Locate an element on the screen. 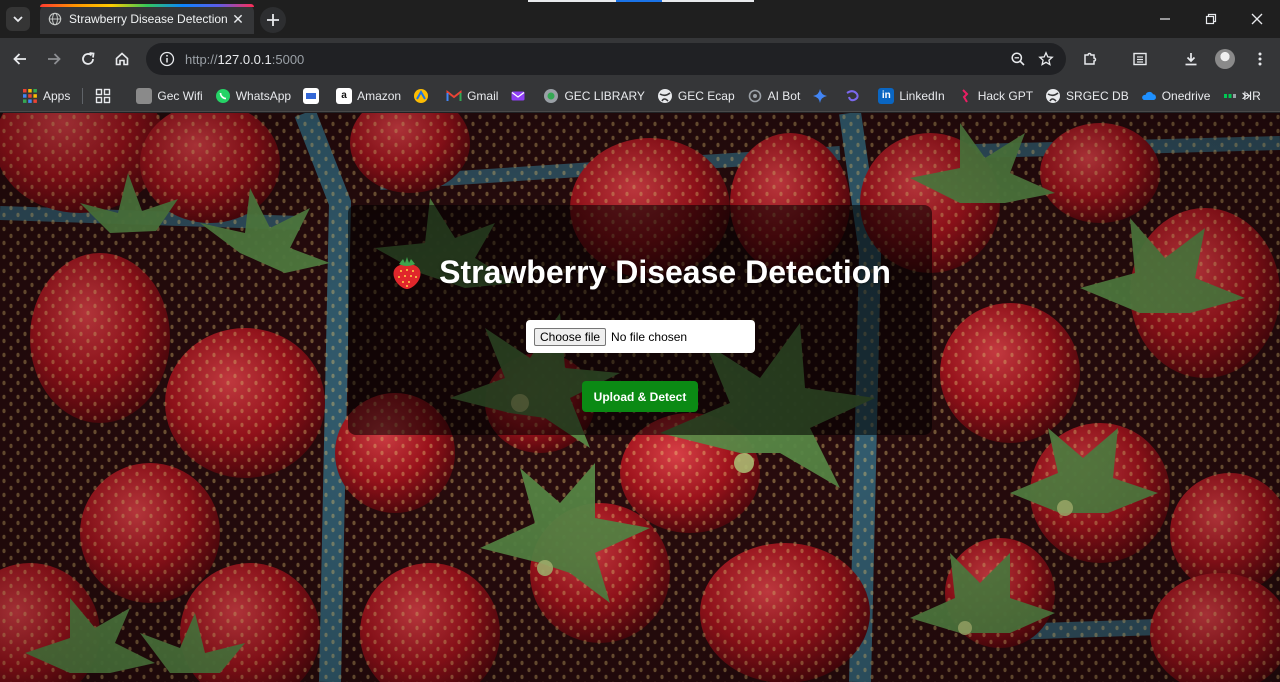  arrow-right-icon is located at coordinates (54, 59).